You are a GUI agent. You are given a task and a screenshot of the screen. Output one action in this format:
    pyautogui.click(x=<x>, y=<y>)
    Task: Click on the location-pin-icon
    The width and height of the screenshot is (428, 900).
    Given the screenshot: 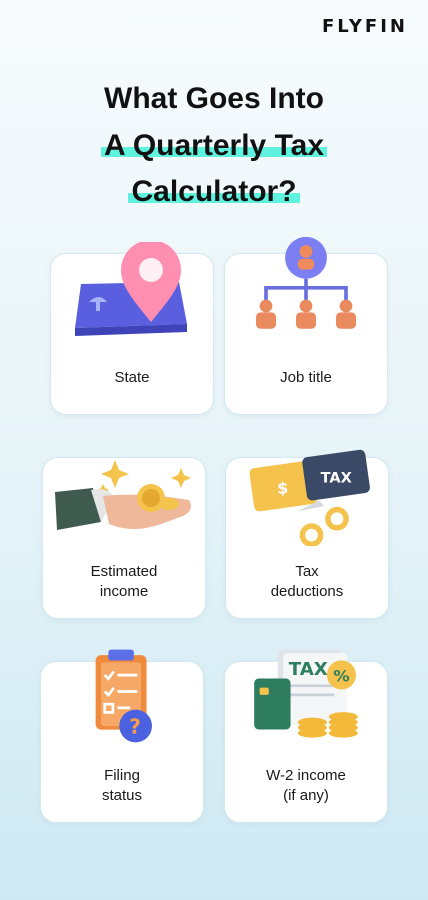 What is the action you would take?
    pyautogui.click(x=131, y=289)
    